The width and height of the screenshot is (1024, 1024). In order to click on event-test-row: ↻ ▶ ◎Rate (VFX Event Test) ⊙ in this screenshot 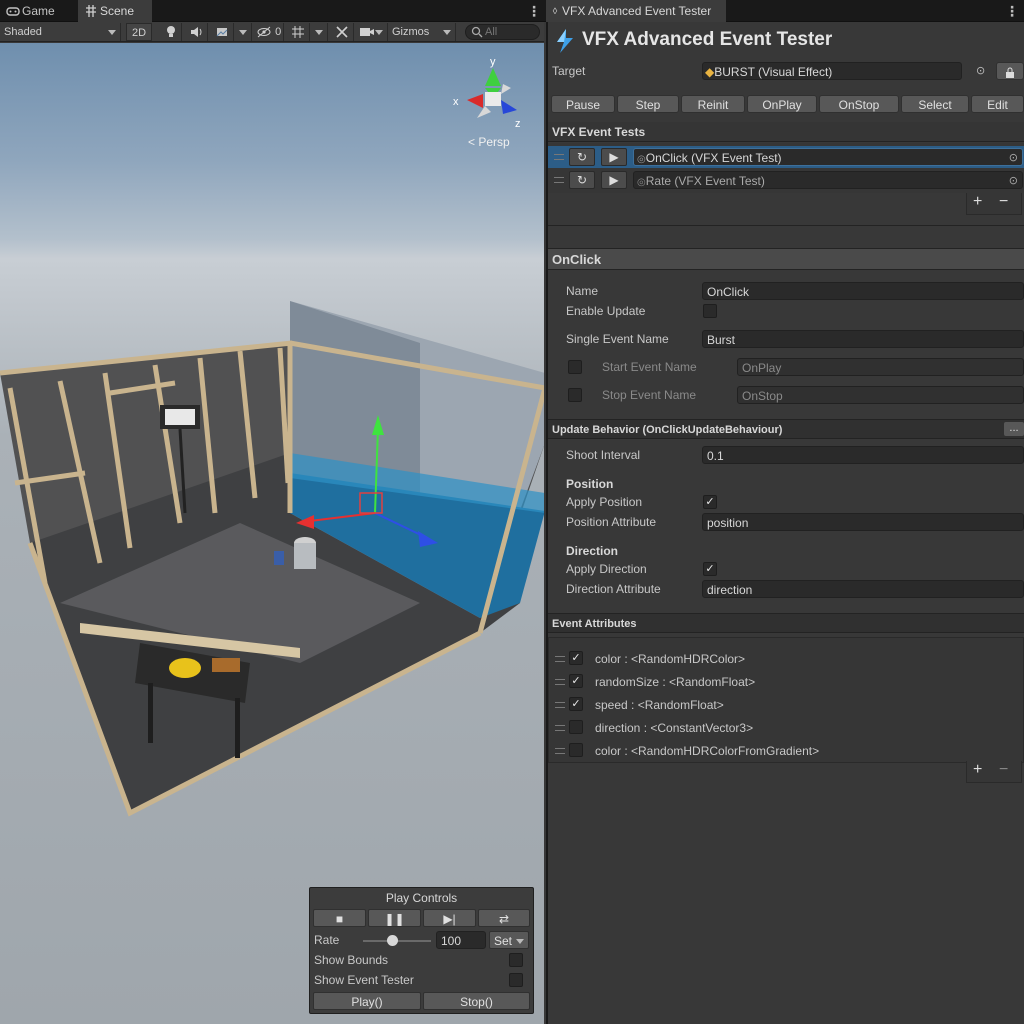, I will do `click(786, 180)`.